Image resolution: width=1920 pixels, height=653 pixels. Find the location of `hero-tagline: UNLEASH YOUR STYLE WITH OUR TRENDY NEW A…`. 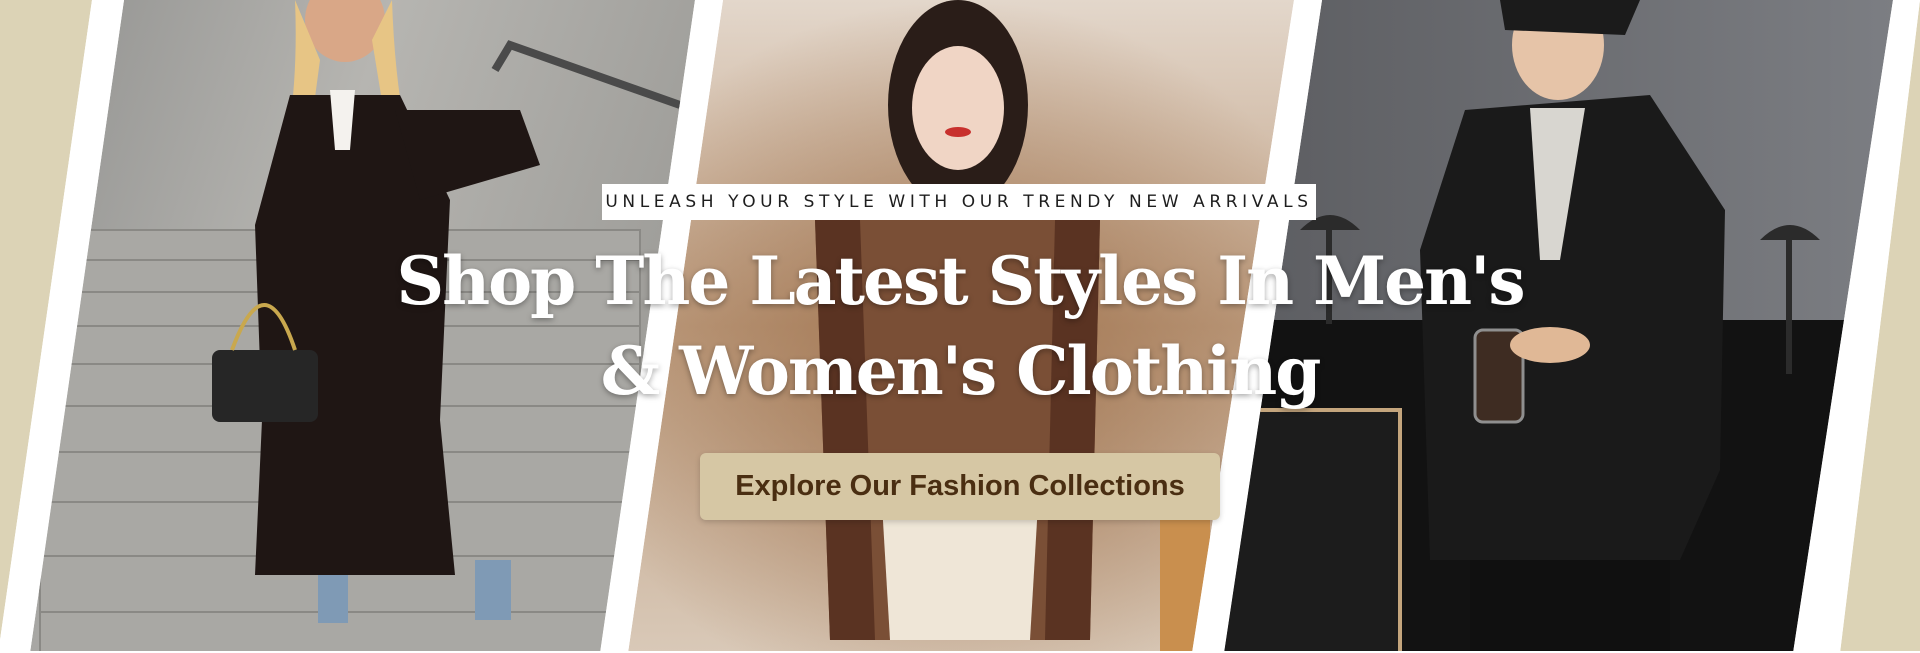

hero-tagline: UNLEASH YOUR STYLE WITH OUR TRENDY NEW A… is located at coordinates (959, 202).